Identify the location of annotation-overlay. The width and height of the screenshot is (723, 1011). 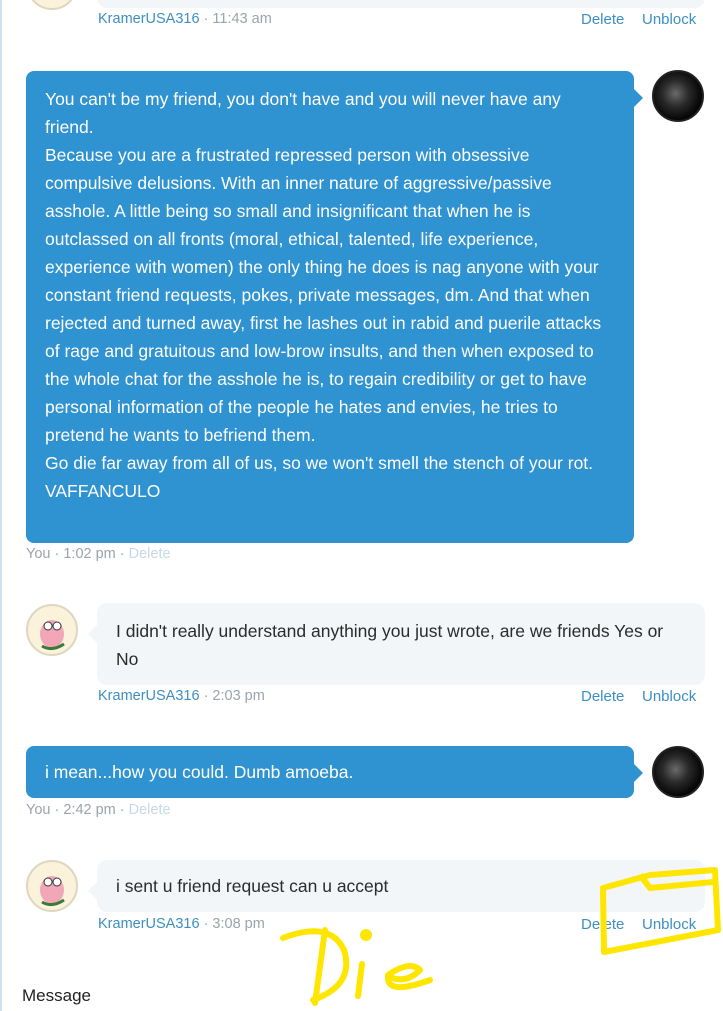
(500, 936).